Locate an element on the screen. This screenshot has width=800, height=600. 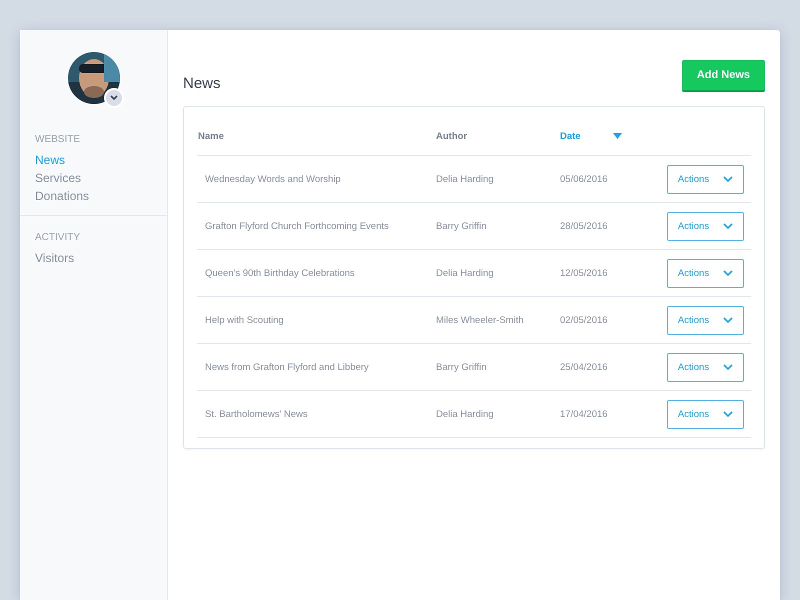
nav-link: Services is located at coordinates (58, 178).